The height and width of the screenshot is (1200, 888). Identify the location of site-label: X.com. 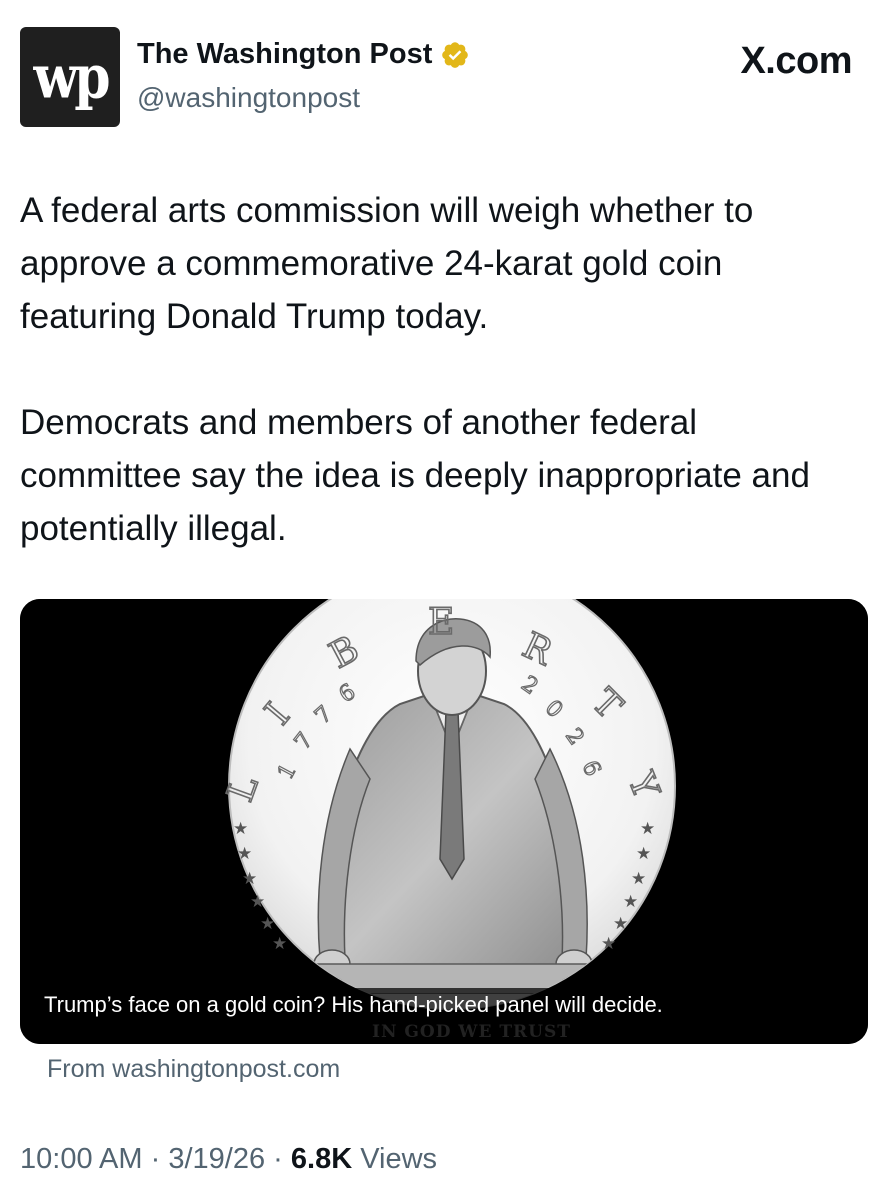
(796, 61).